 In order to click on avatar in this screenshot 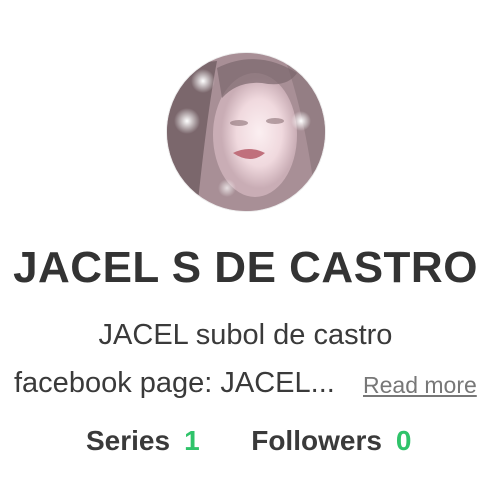, I will do `click(246, 132)`.